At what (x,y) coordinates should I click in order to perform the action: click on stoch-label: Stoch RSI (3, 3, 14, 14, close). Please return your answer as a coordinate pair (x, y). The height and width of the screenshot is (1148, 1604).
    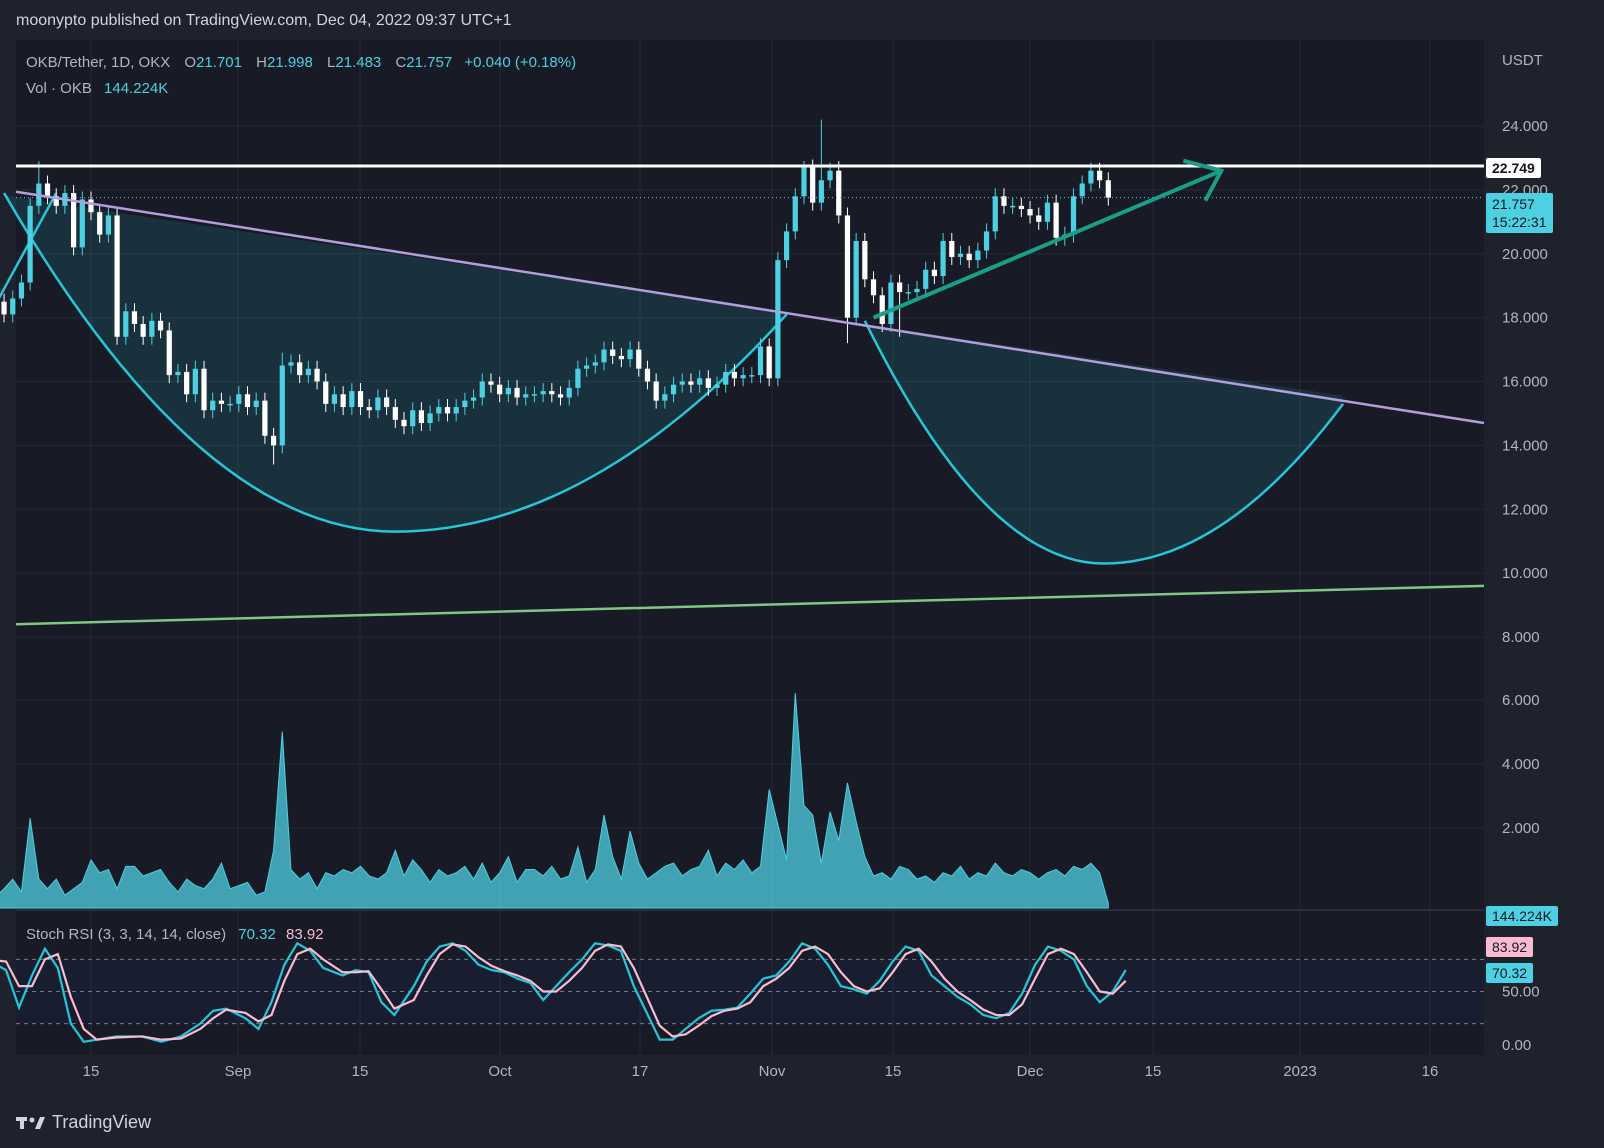
    Looking at the image, I should click on (126, 934).